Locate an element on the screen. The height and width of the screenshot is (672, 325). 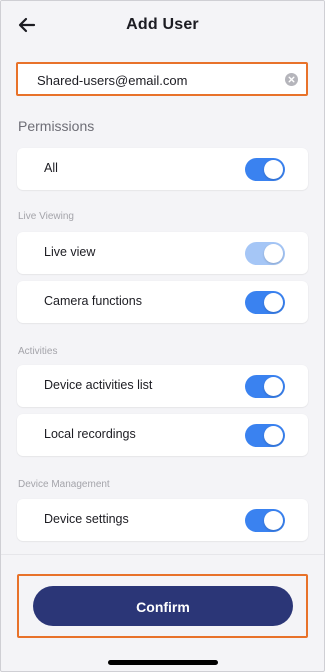
header: Add User is located at coordinates (162, 27).